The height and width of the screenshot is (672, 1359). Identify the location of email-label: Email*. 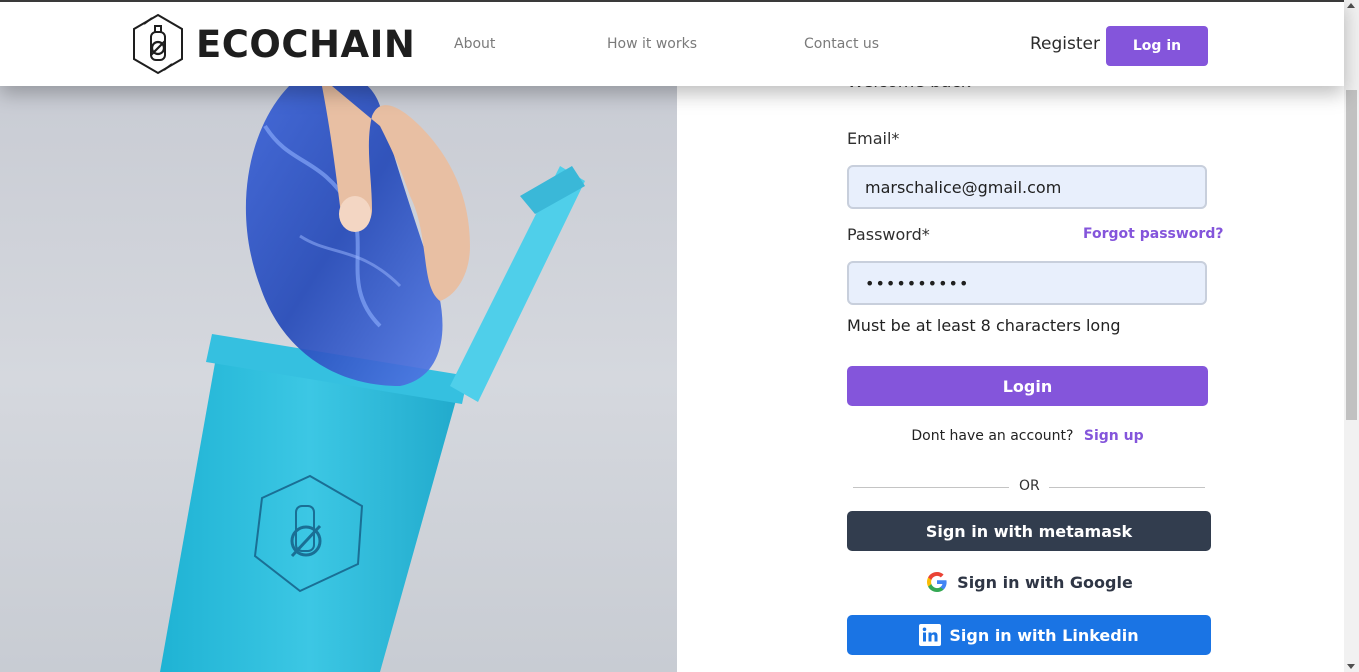
(873, 138).